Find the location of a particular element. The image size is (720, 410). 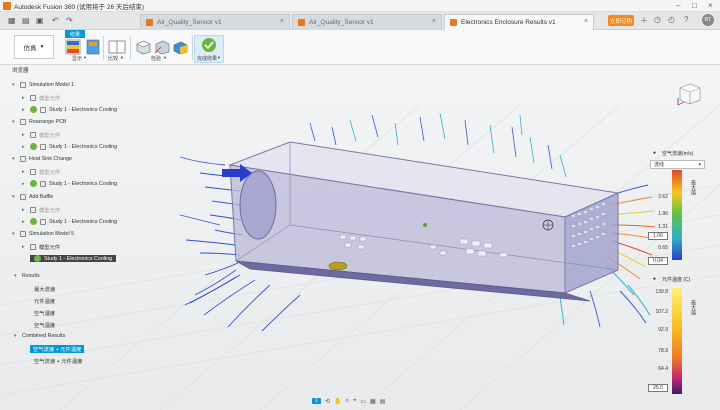

tree-simulation-model-1: ▾ Simulation Model 1 is located at coordinates (43, 85).